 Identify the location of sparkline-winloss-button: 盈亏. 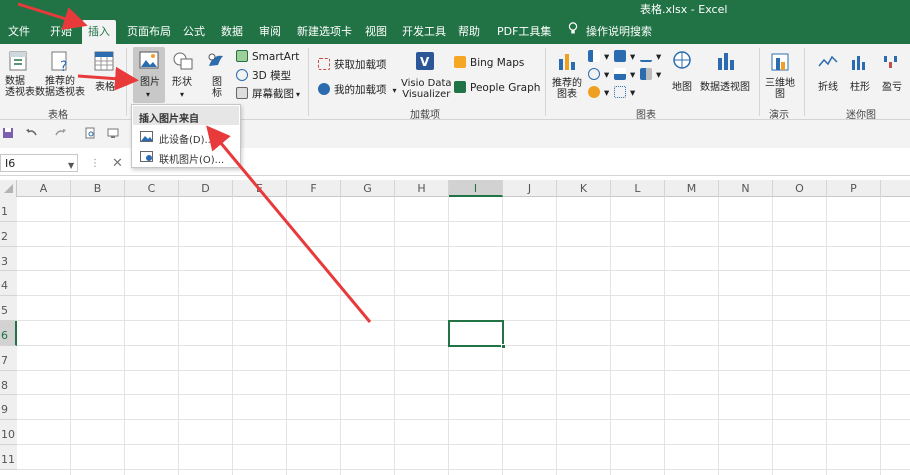
(893, 76).